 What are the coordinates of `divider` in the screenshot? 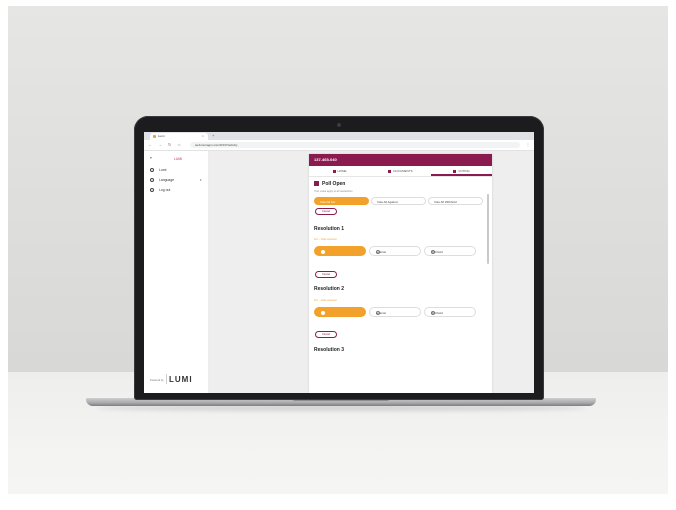 It's located at (166, 379).